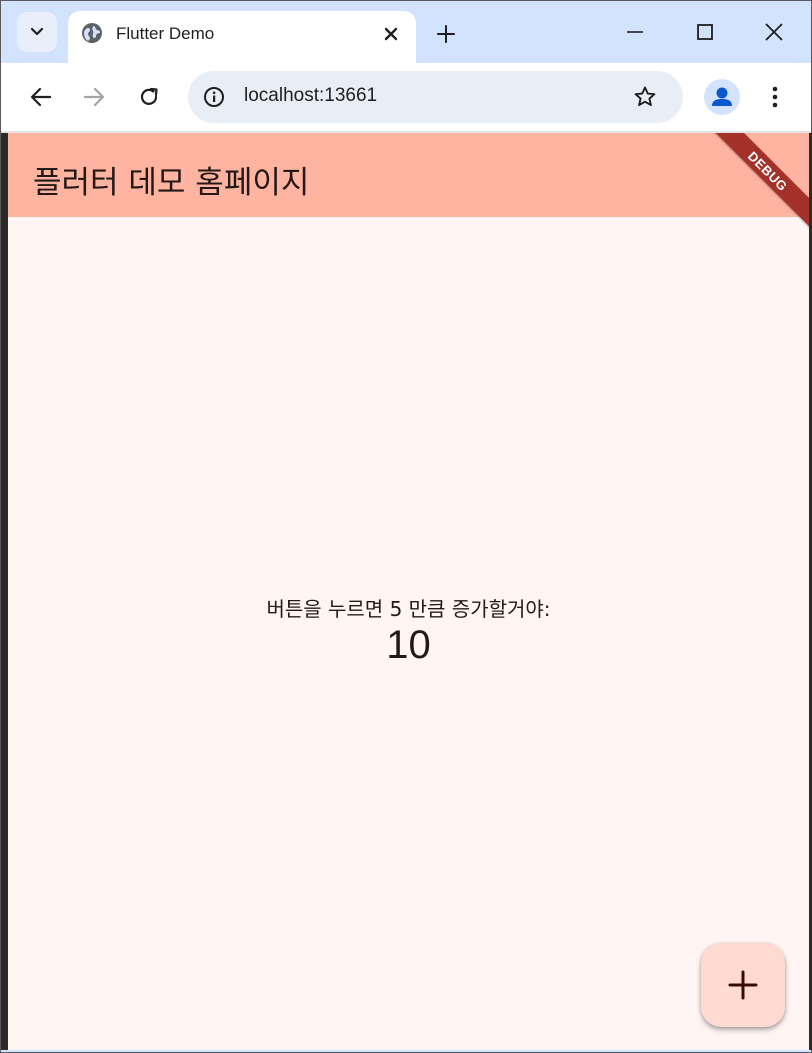 The width and height of the screenshot is (812, 1053). I want to click on app-bar: 플러터 데모 홈페이지, so click(408, 175).